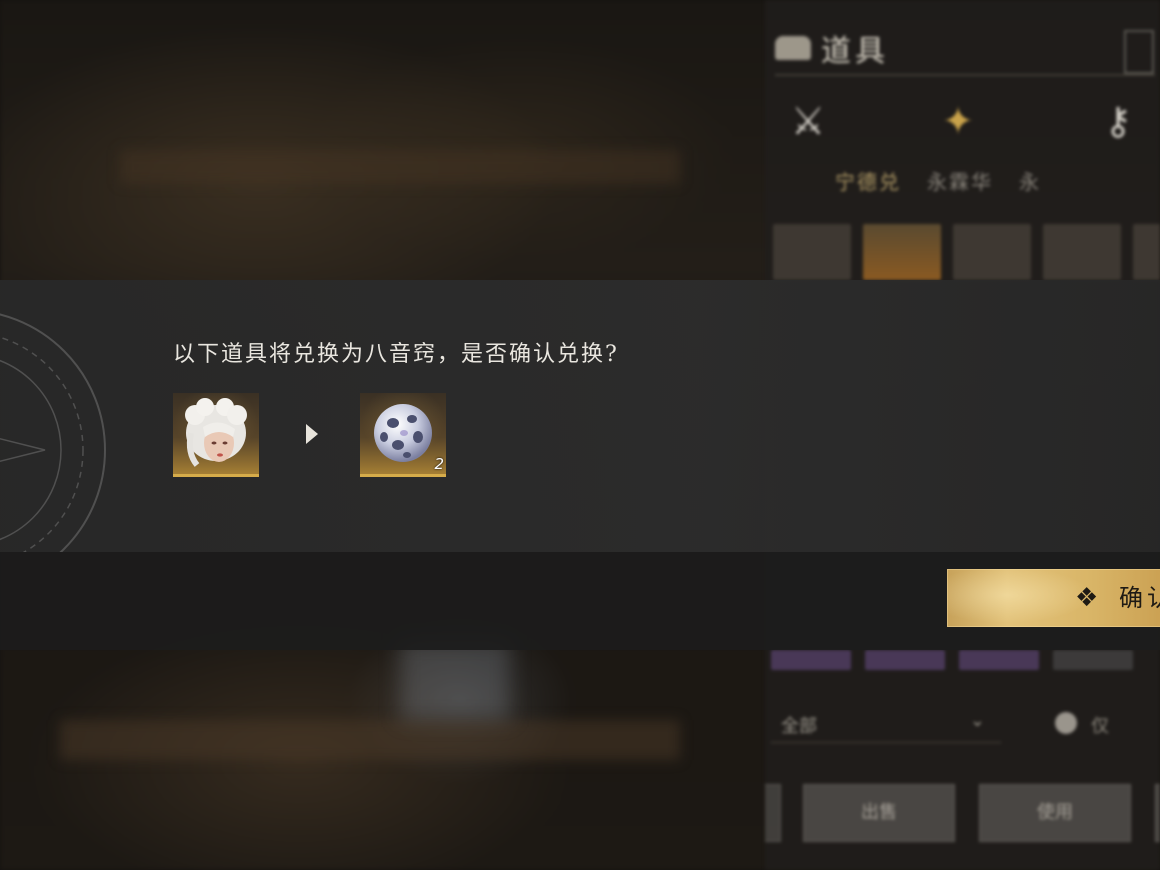  What do you see at coordinates (960, 180) in the screenshot?
I see `sub-tab-2: 永霖华` at bounding box center [960, 180].